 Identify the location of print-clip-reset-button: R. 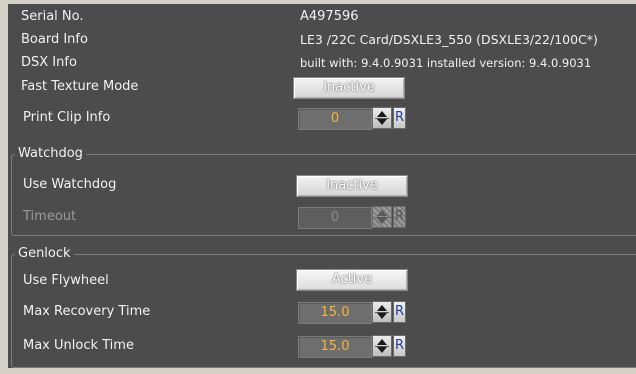
(399, 118).